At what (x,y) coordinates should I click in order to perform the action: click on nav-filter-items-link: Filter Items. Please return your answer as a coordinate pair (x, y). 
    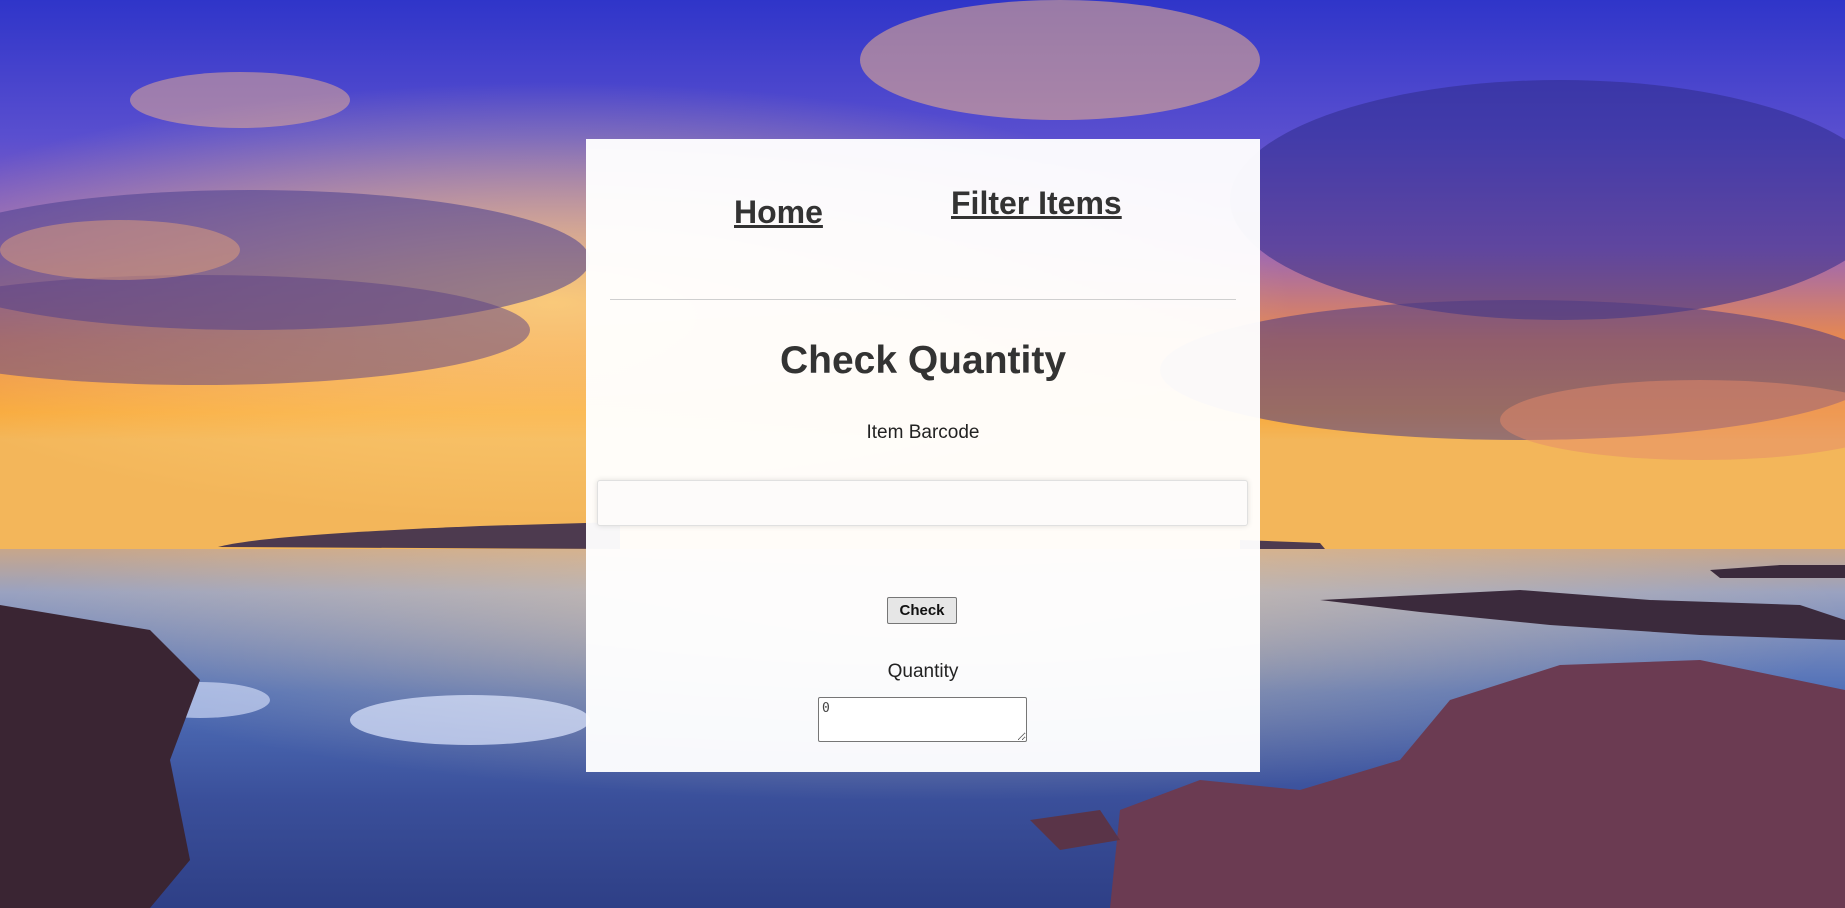
    Looking at the image, I should click on (1036, 203).